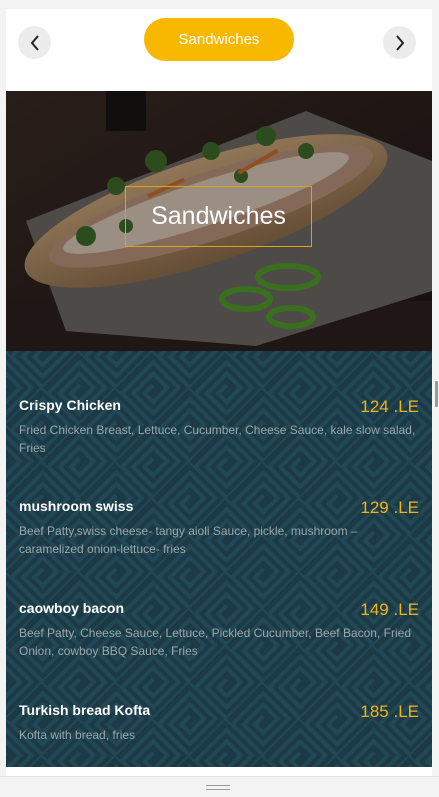 This screenshot has height=797, width=439. I want to click on menu-item-description: Kofta with bread, fries, so click(77, 735).